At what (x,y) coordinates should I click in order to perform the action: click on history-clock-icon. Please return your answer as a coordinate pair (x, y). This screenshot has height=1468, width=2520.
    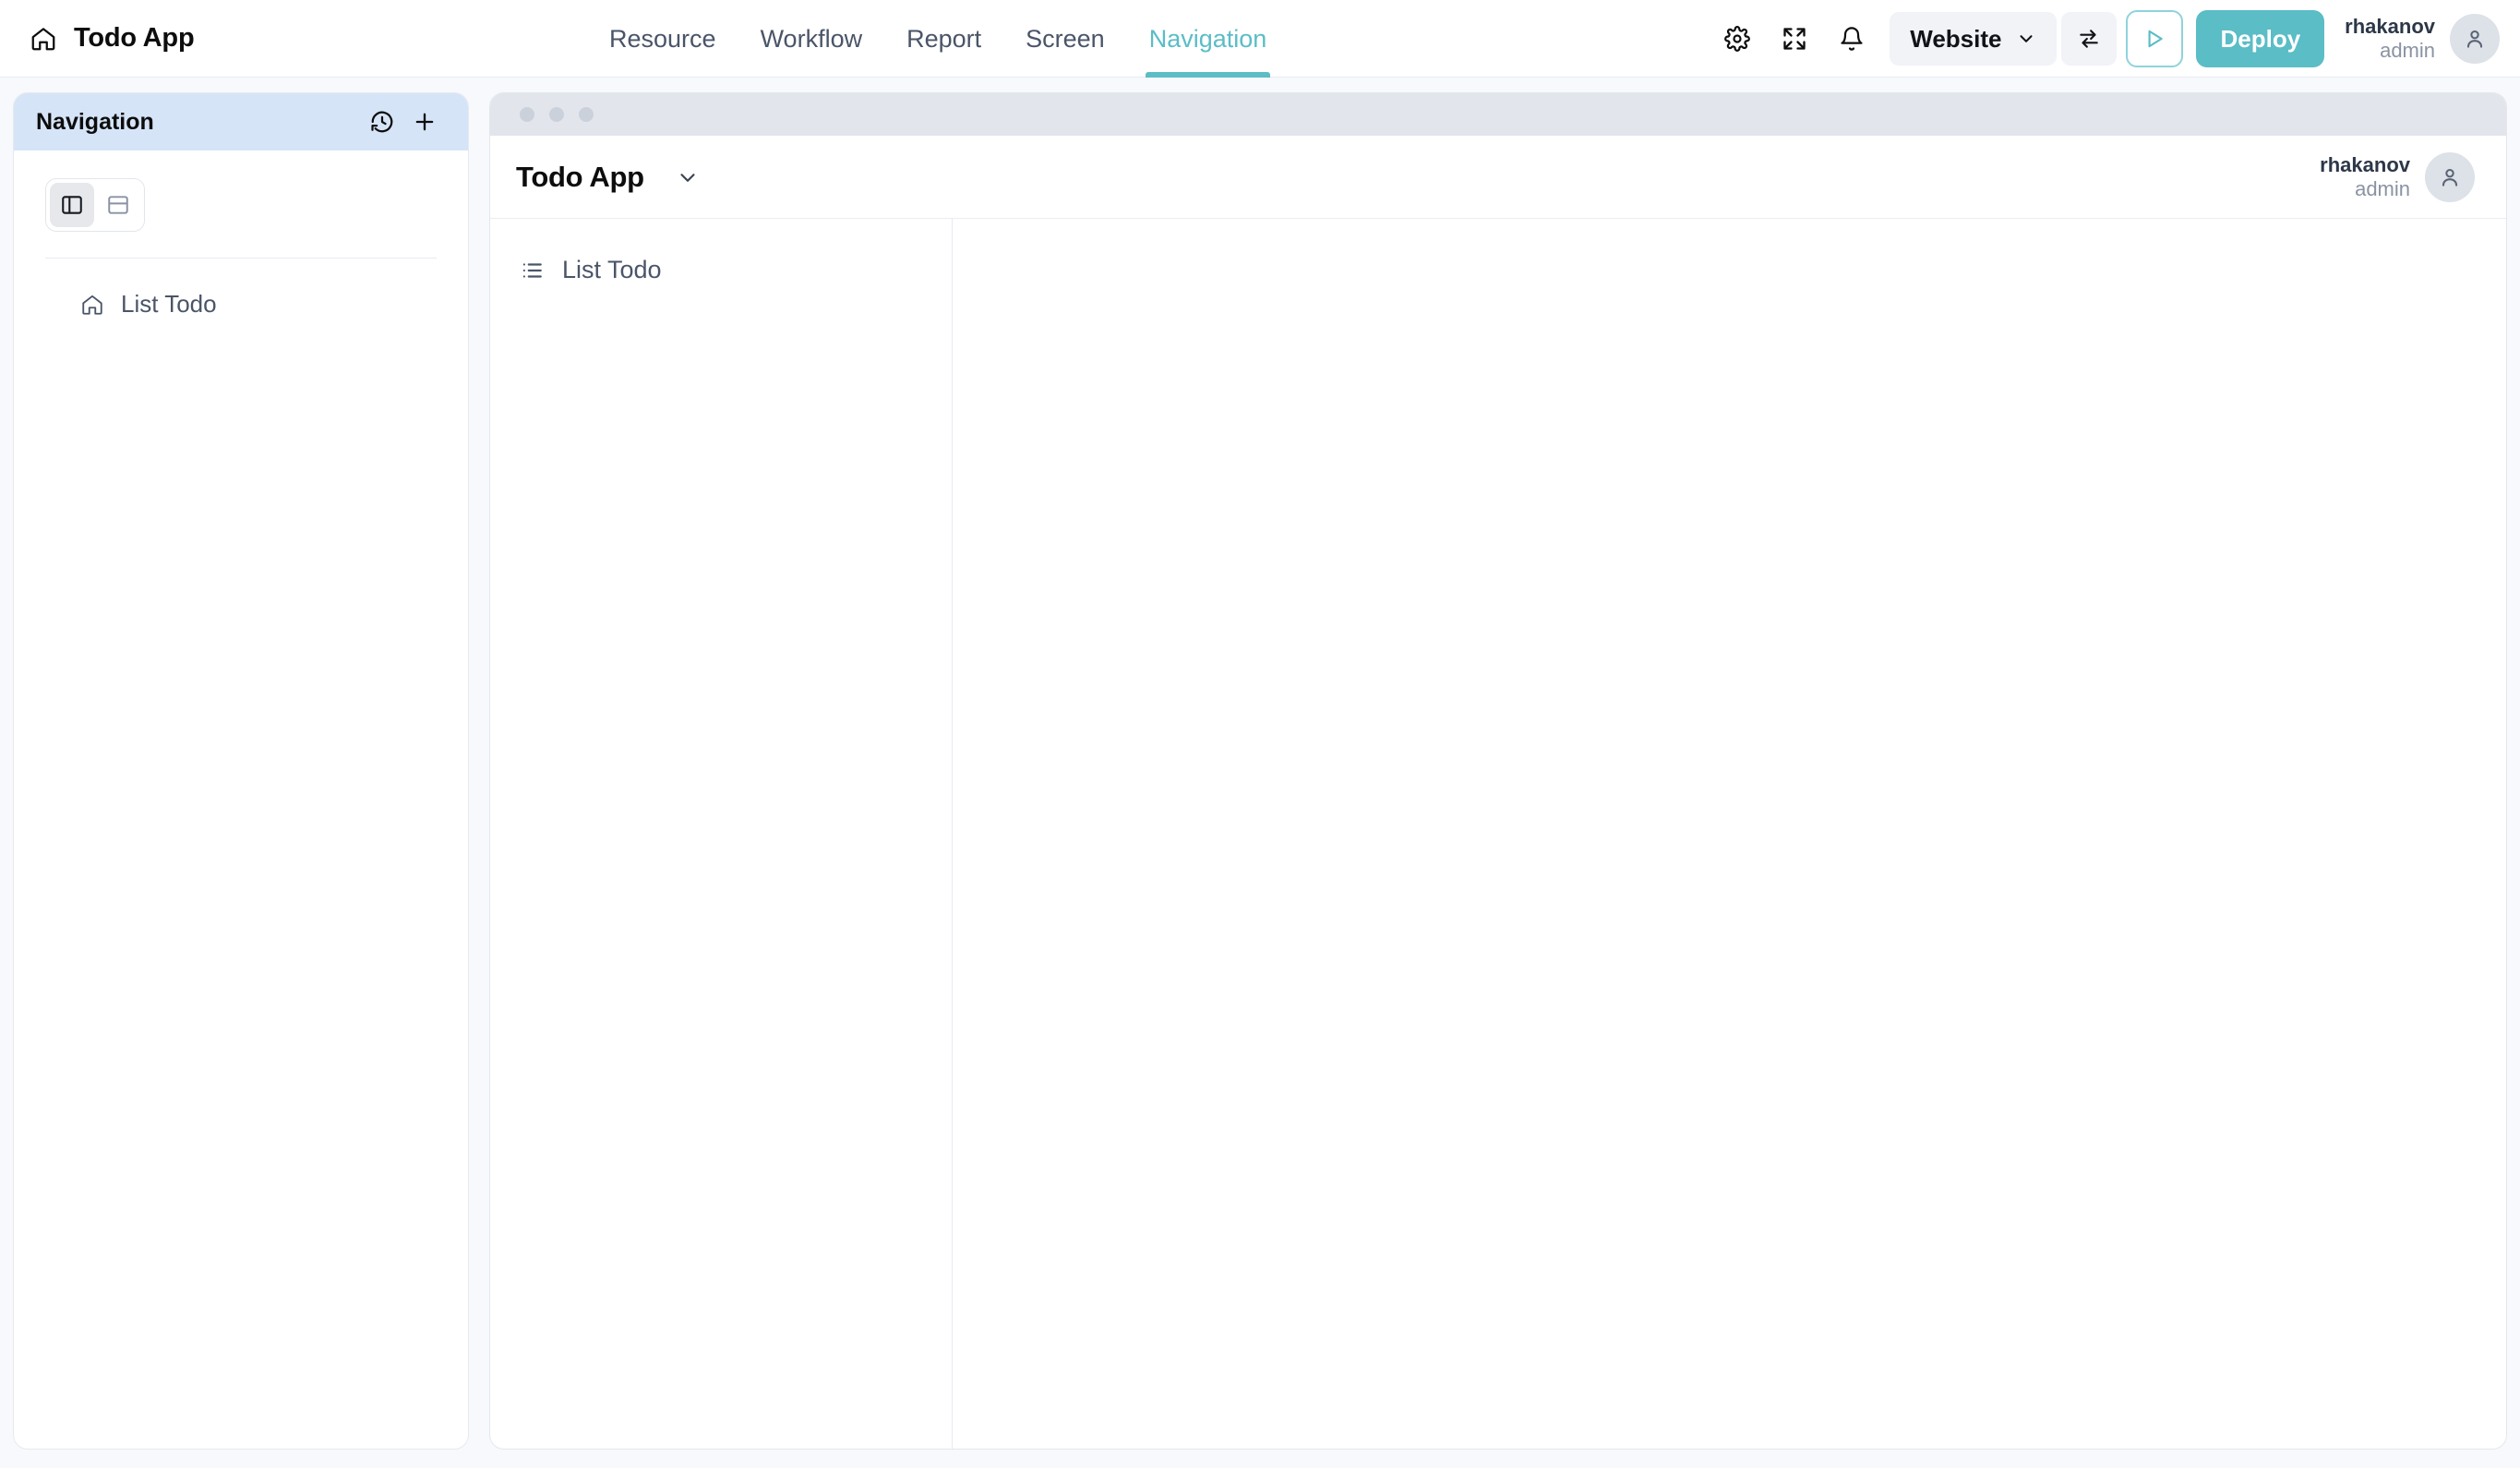
    Looking at the image, I should click on (382, 122).